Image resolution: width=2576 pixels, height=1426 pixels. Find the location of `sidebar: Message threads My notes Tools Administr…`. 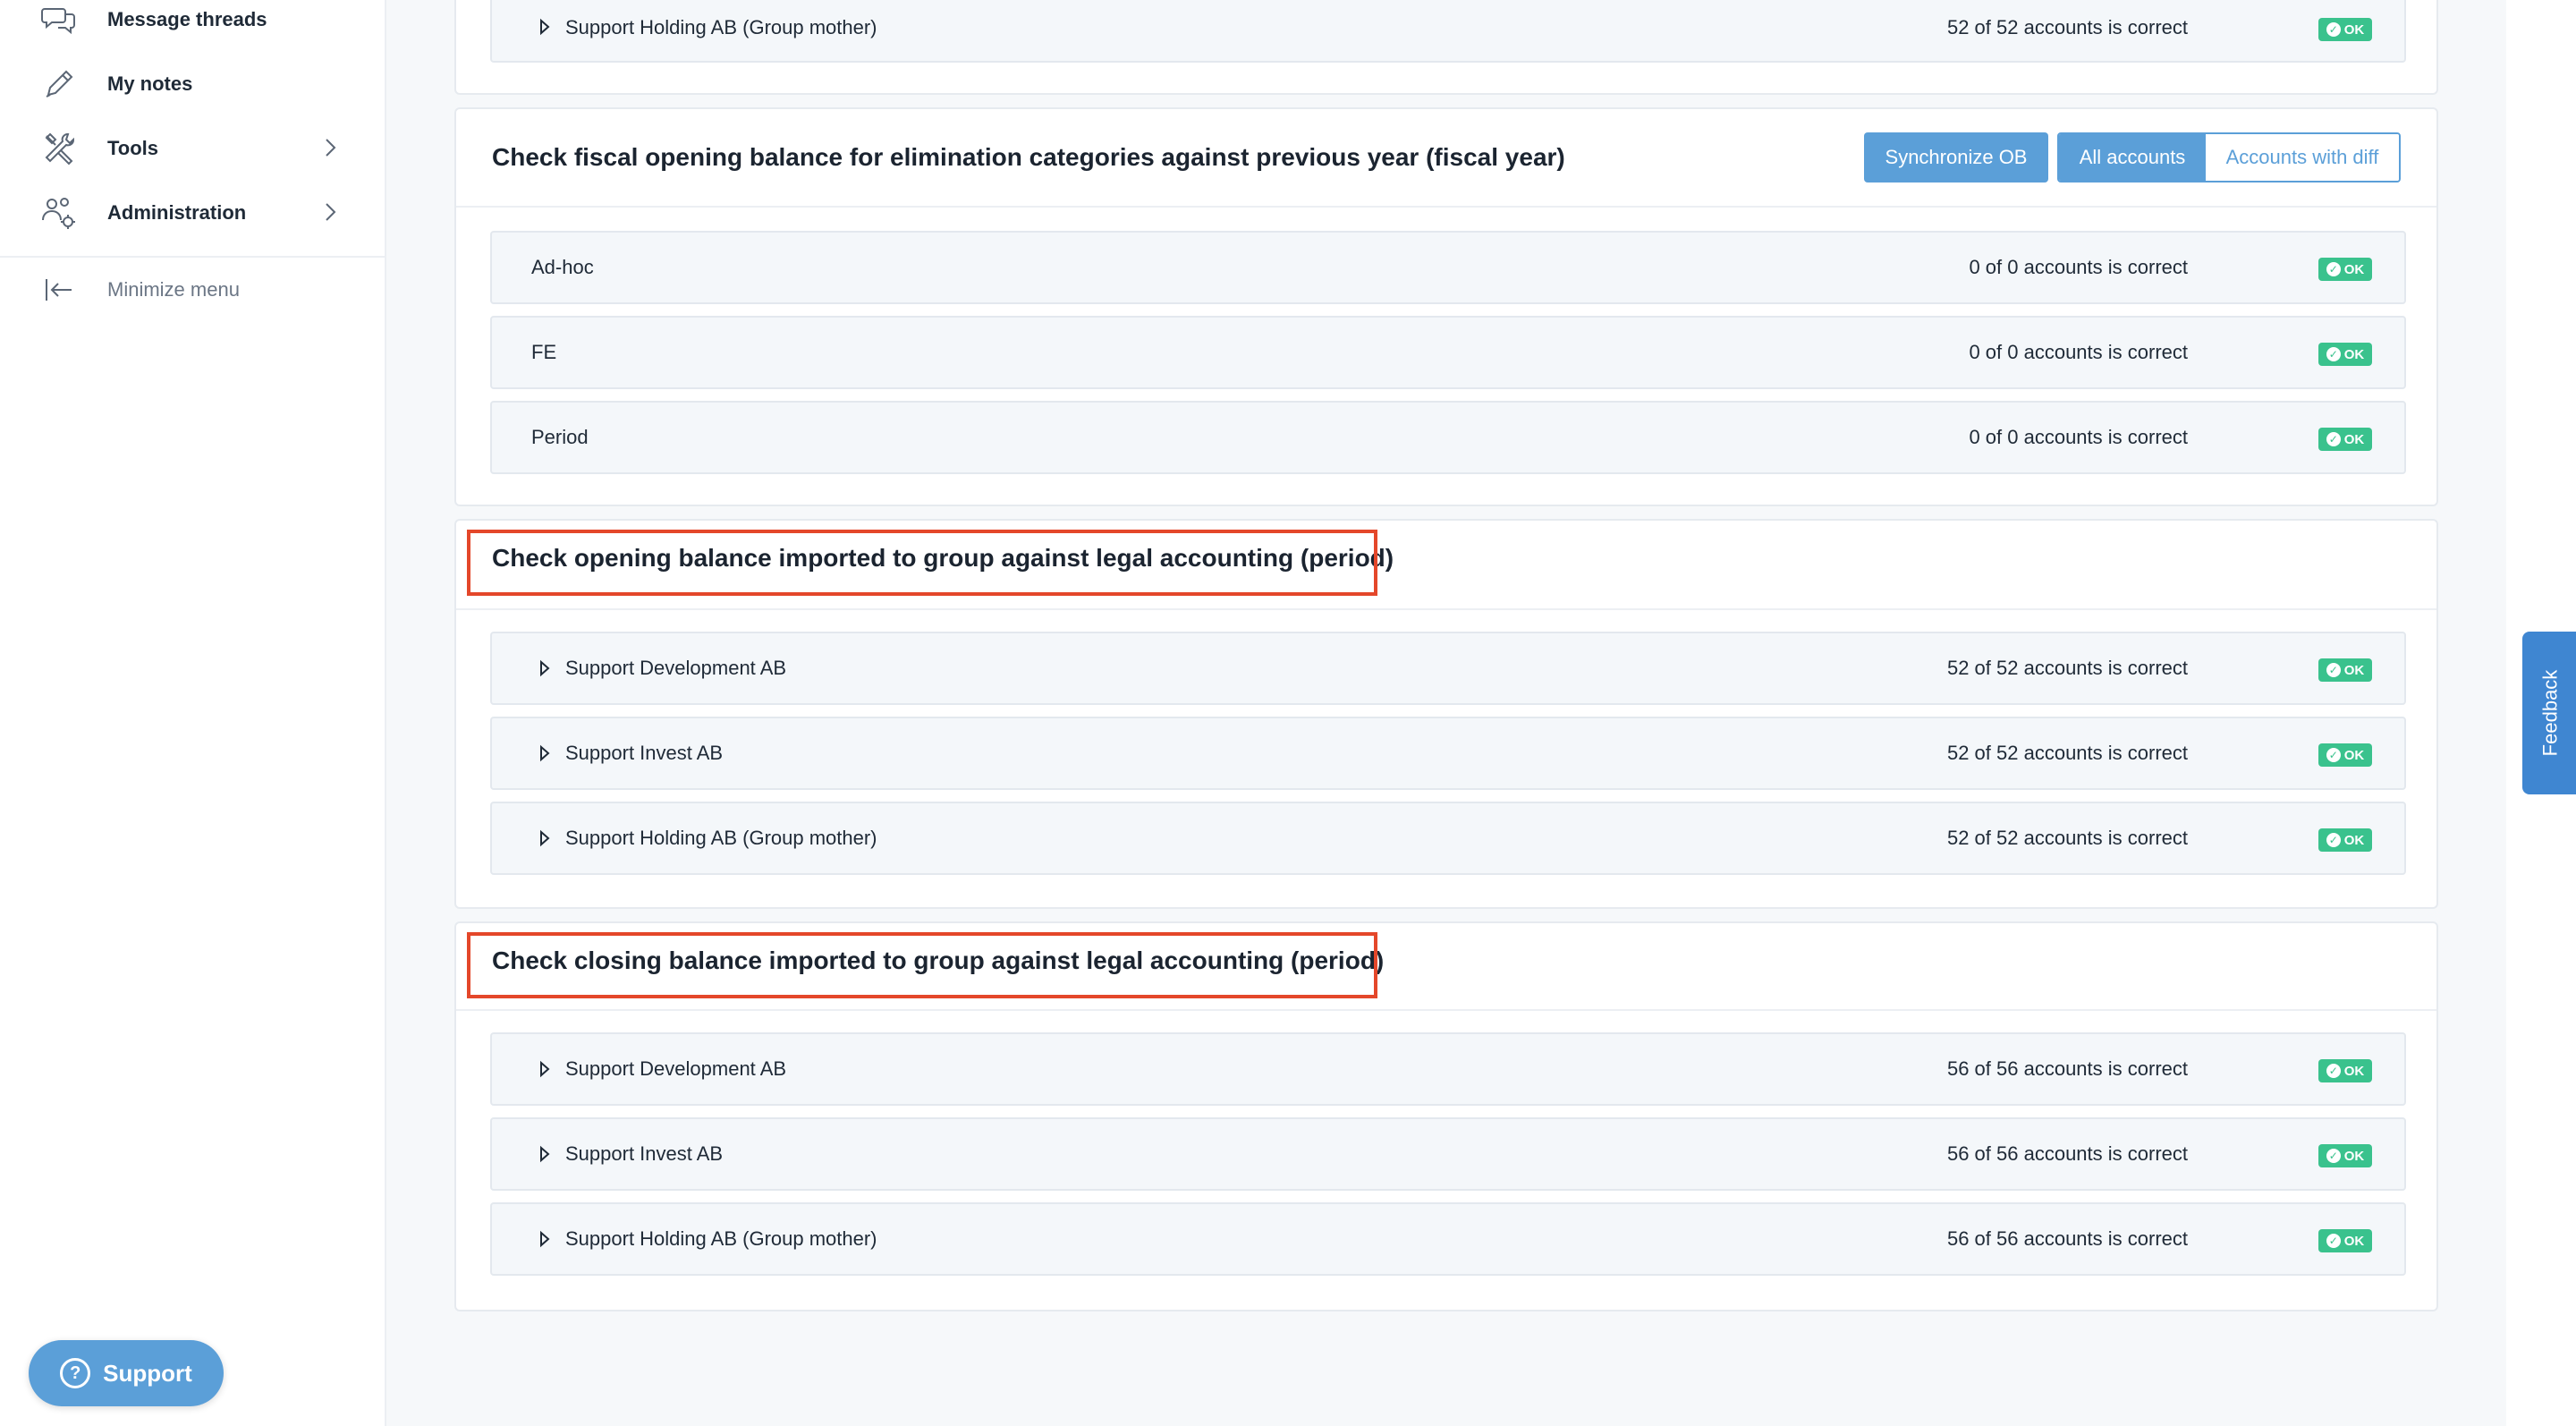

sidebar: Message threads My notes Tools Administr… is located at coordinates (193, 713).